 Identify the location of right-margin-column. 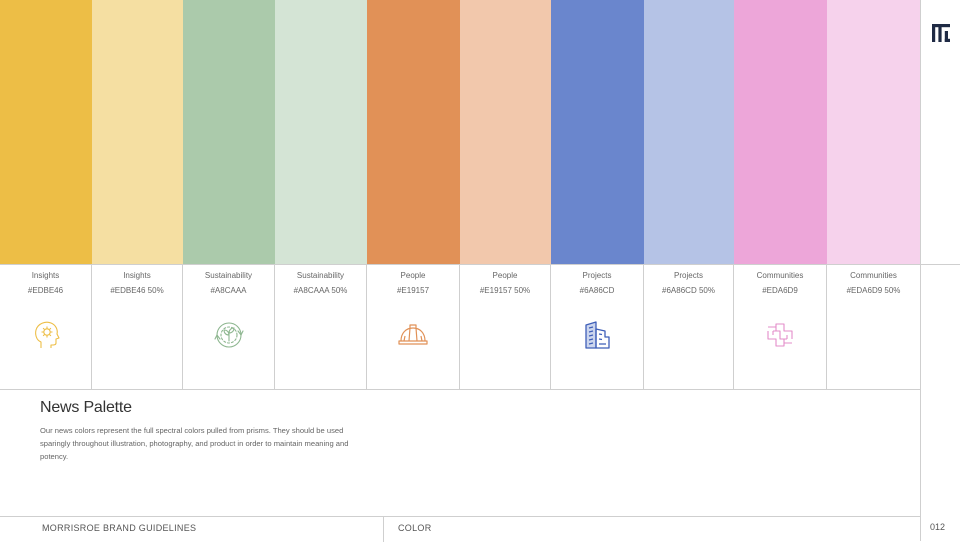
(940, 270).